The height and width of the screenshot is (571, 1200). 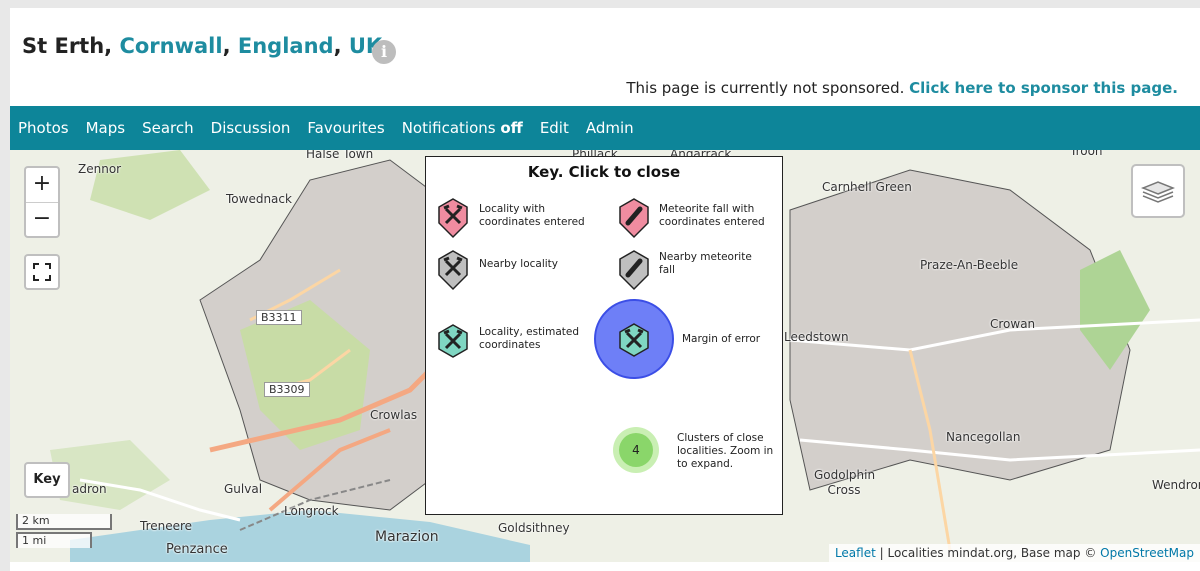 What do you see at coordinates (554, 128) in the screenshot?
I see `nav-edit: Edit` at bounding box center [554, 128].